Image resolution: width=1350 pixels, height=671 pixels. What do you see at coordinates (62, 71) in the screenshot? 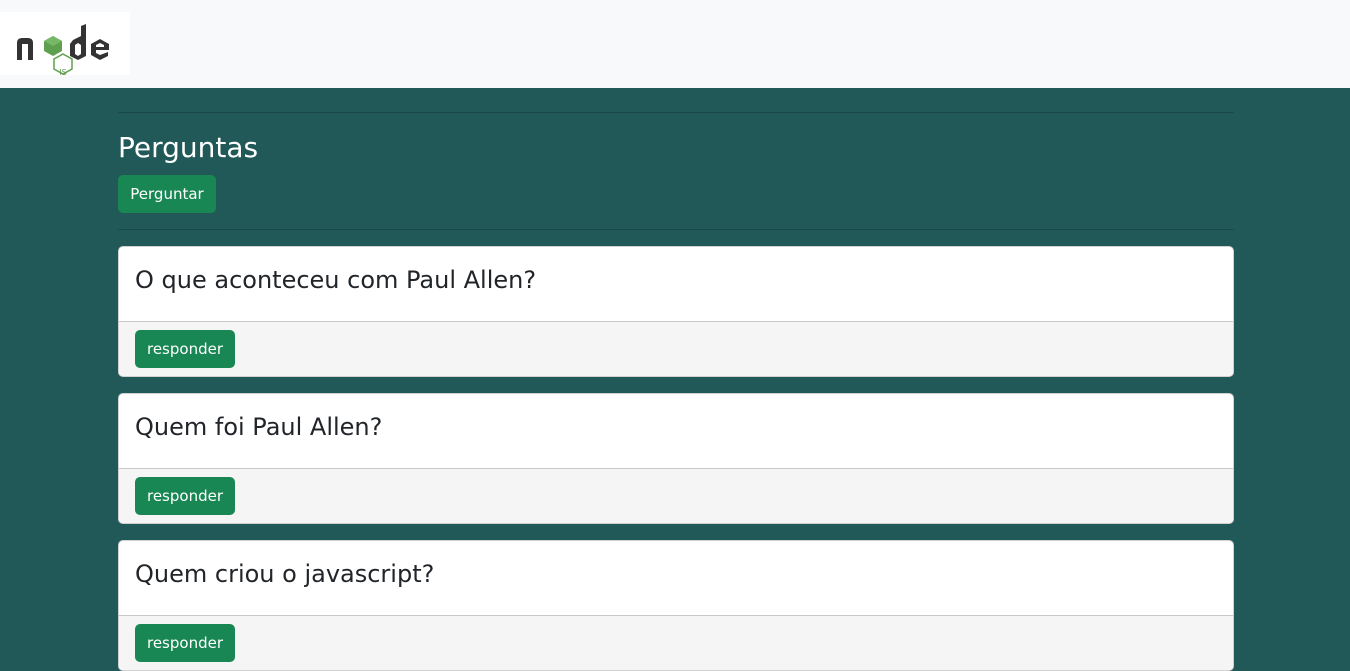
I see `svg-text: JS` at bounding box center [62, 71].